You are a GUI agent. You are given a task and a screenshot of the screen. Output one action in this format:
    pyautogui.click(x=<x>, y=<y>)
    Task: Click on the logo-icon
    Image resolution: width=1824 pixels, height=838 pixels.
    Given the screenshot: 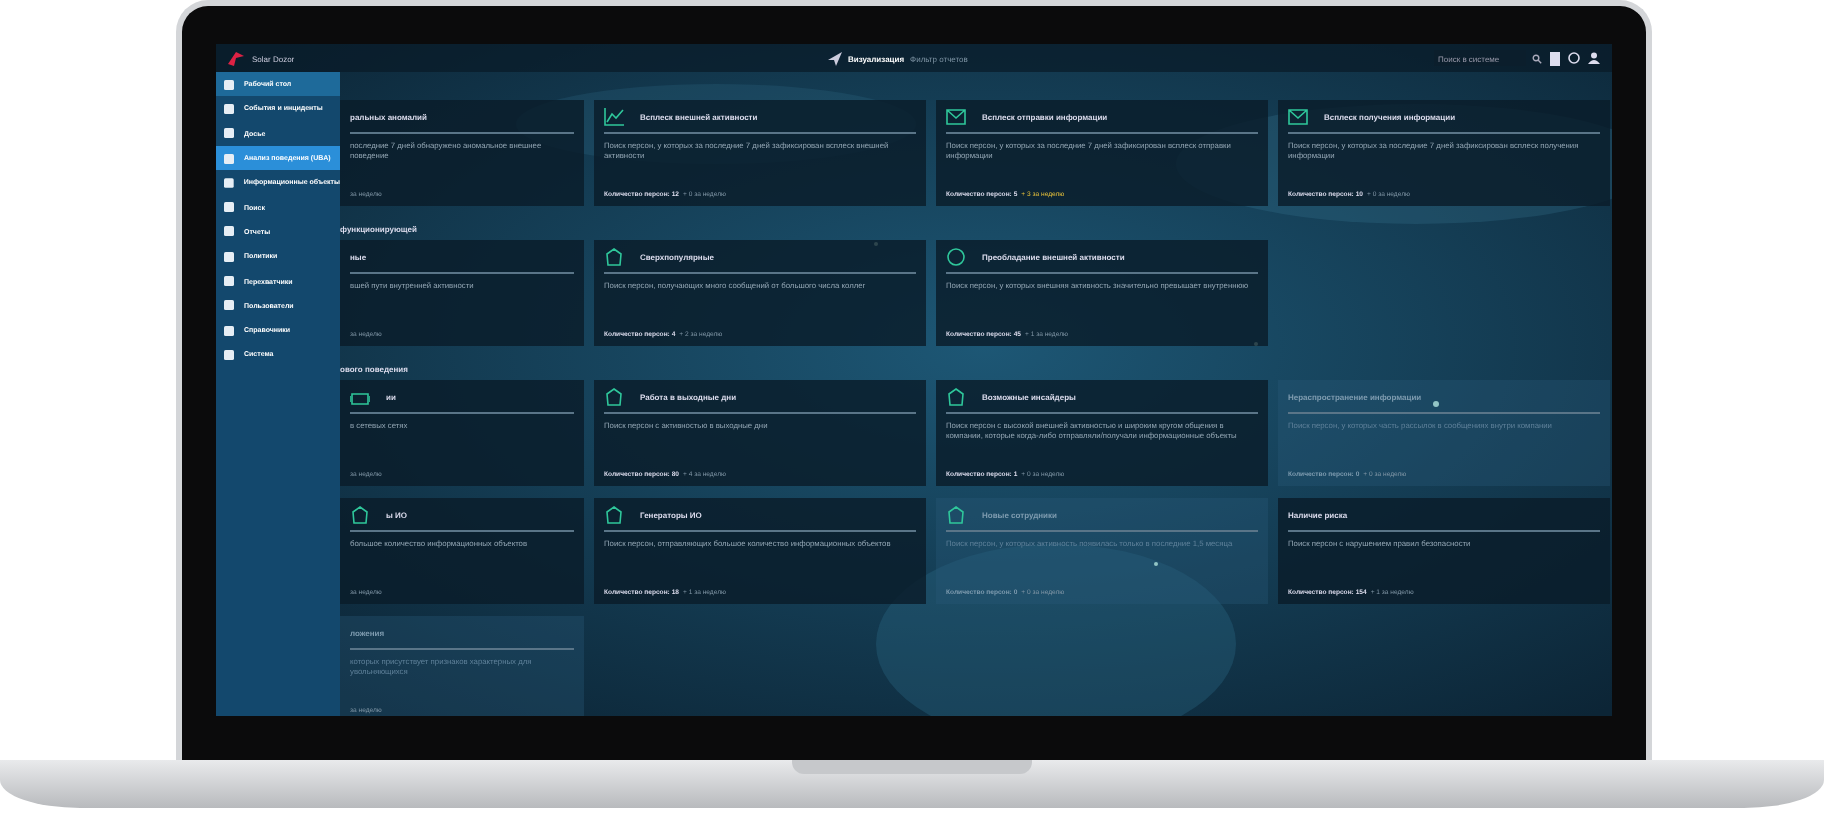 What is the action you would take?
    pyautogui.click(x=236, y=58)
    